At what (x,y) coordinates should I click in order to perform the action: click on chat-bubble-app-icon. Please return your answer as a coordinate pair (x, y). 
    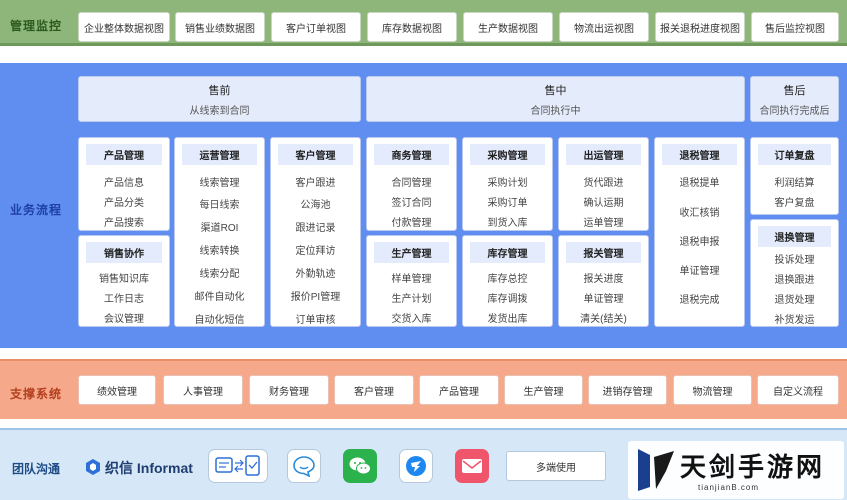
    Looking at the image, I should click on (304, 466).